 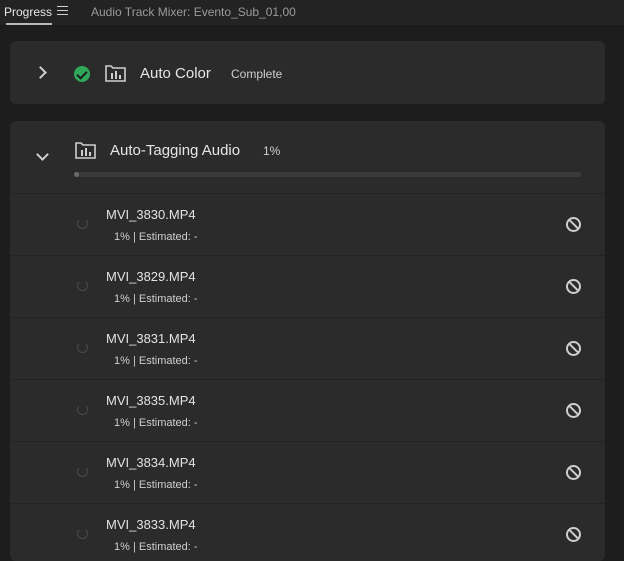 What do you see at coordinates (28, 12) in the screenshot?
I see `tab-progress: Progress` at bounding box center [28, 12].